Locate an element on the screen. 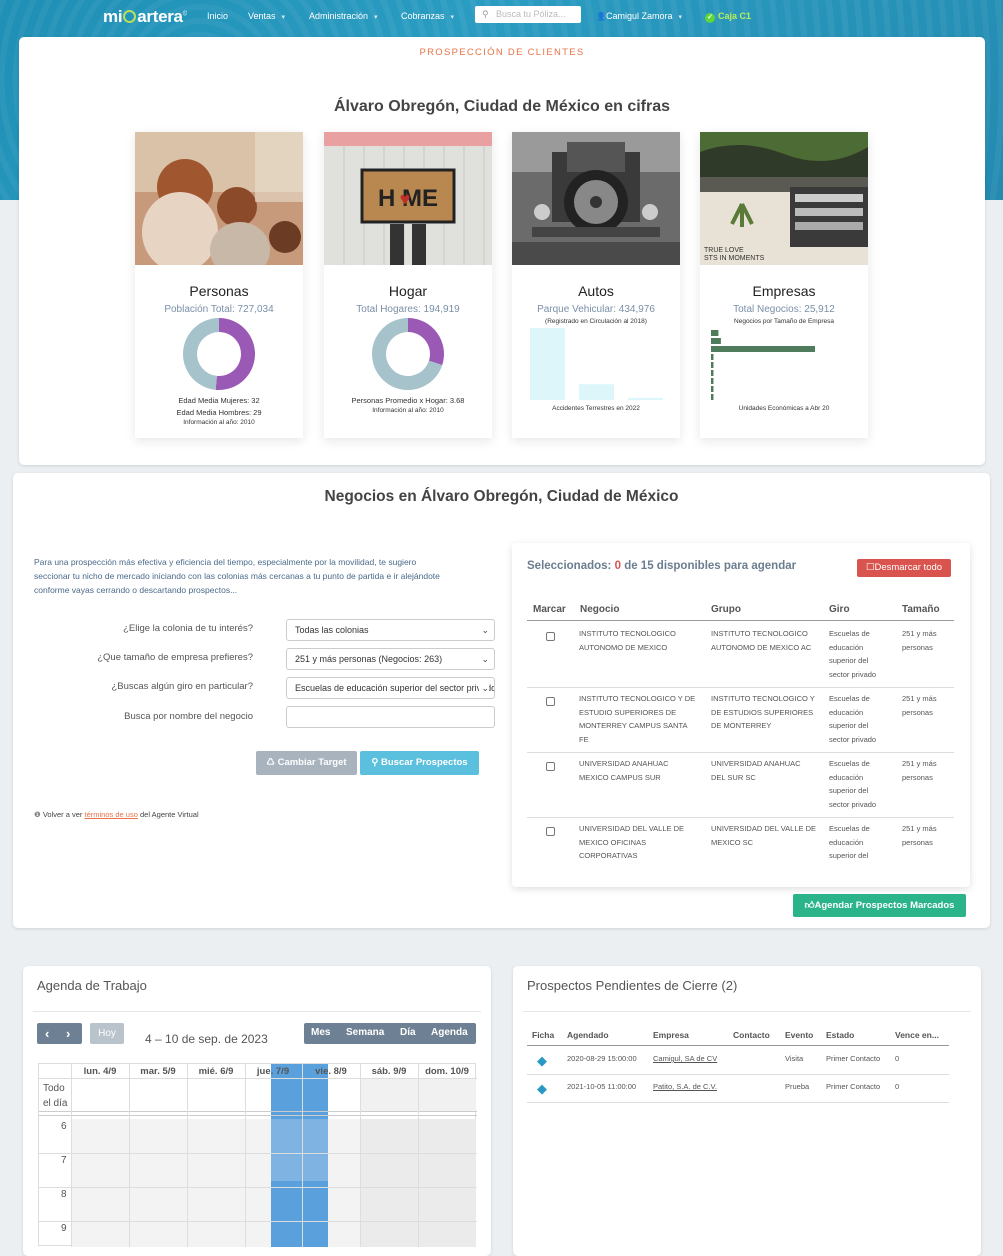 The height and width of the screenshot is (1256, 1003). col-grupo: Grupo is located at coordinates (726, 609).